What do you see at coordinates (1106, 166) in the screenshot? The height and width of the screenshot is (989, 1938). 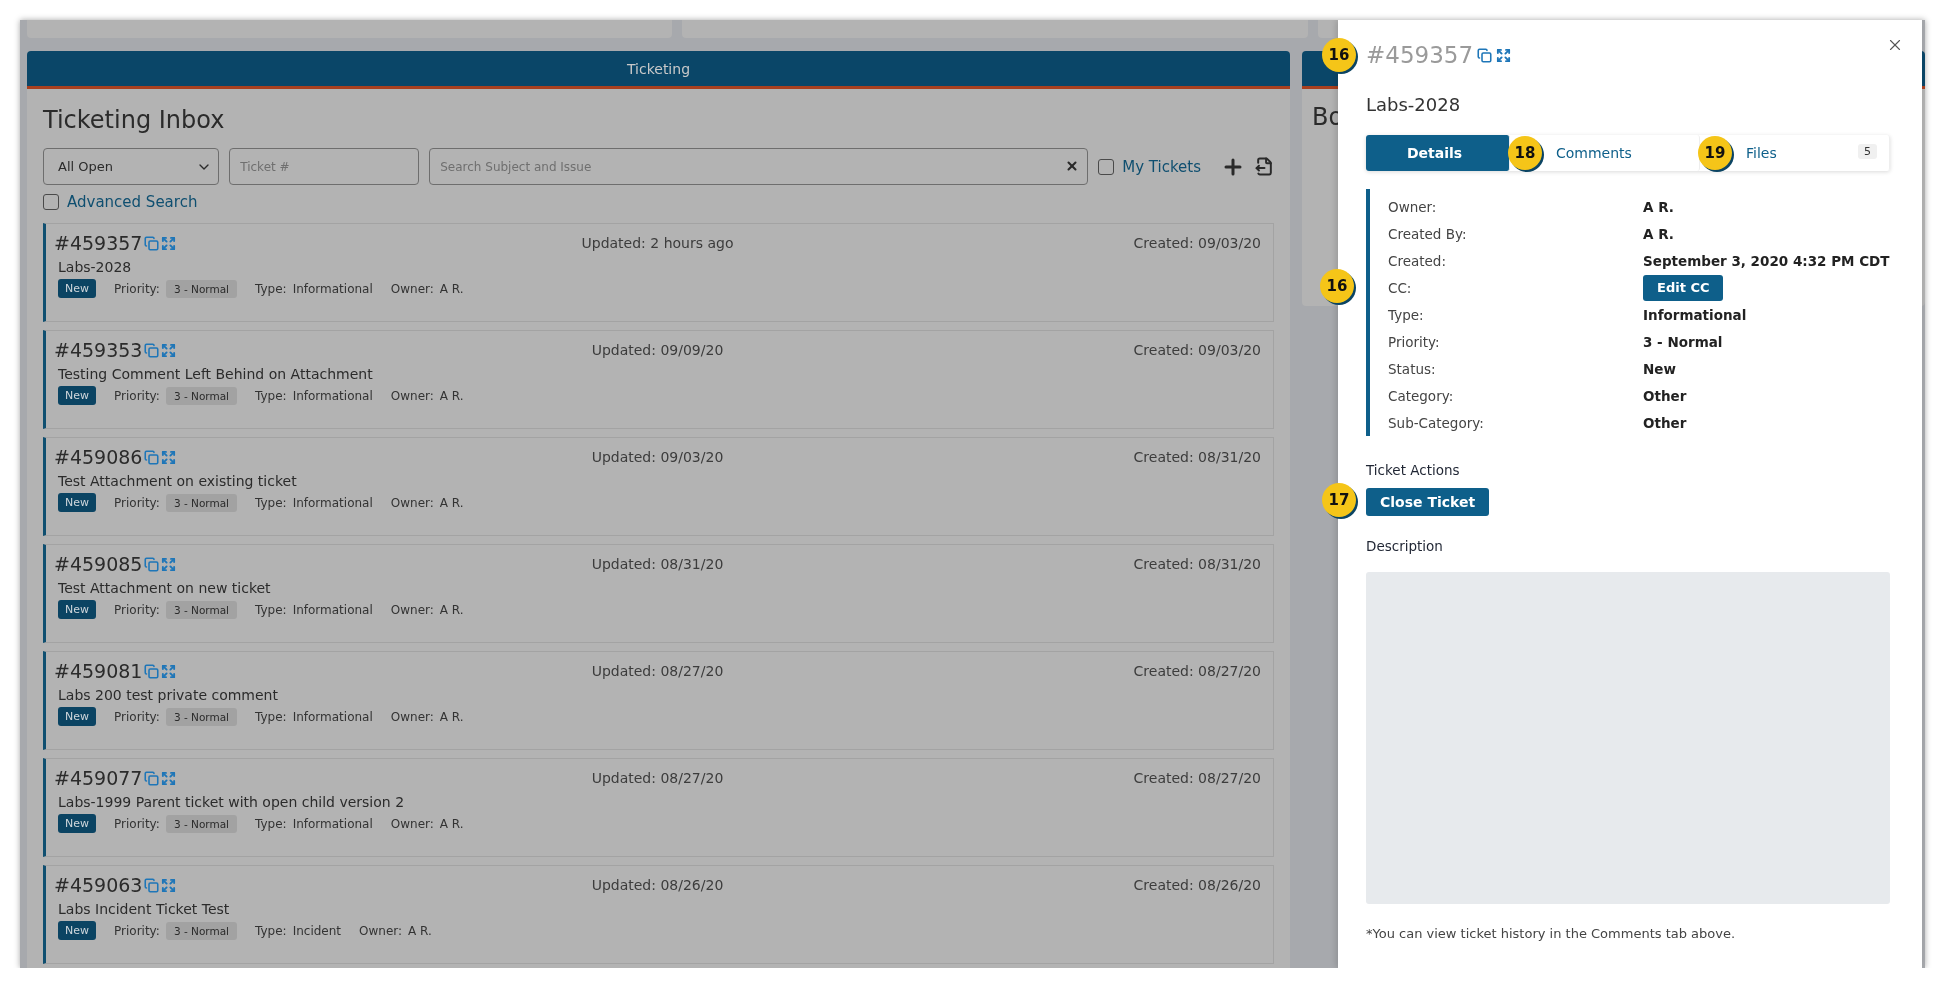 I see `my-tickets-checkbox` at bounding box center [1106, 166].